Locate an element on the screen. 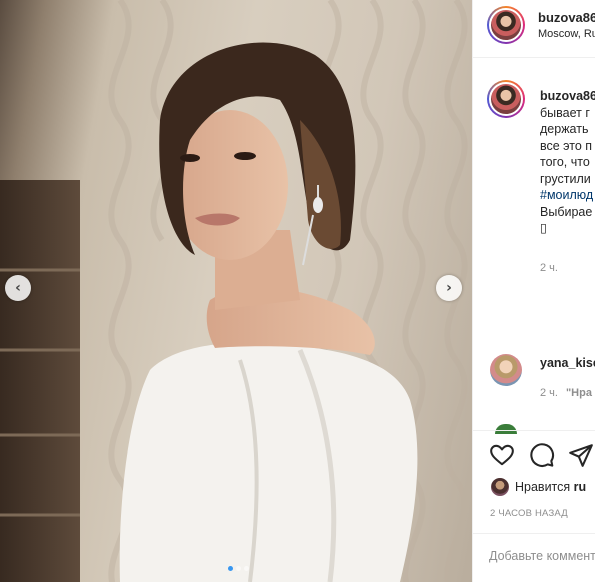  caption-line: грустили is located at coordinates (565, 178).